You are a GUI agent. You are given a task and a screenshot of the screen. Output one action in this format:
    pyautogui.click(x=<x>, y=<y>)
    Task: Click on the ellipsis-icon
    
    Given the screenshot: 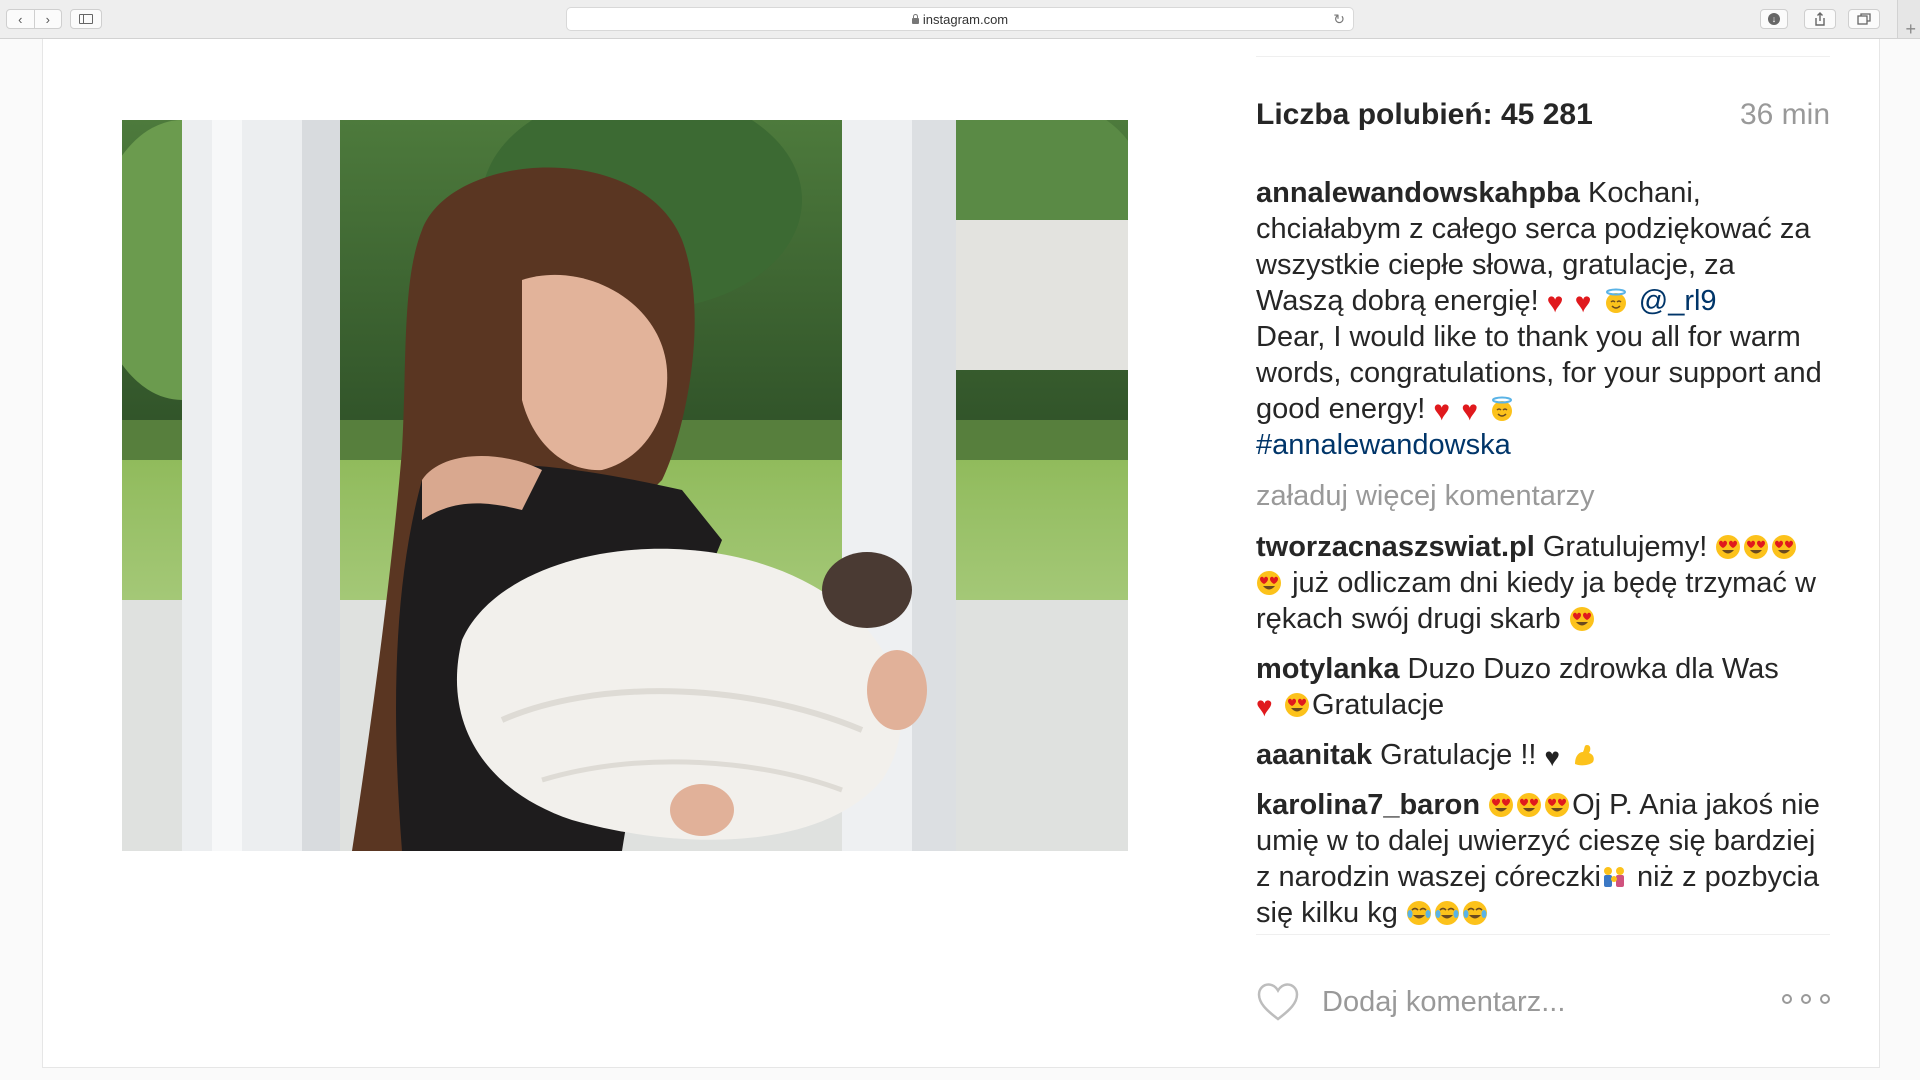 What is the action you would take?
    pyautogui.click(x=1806, y=1002)
    